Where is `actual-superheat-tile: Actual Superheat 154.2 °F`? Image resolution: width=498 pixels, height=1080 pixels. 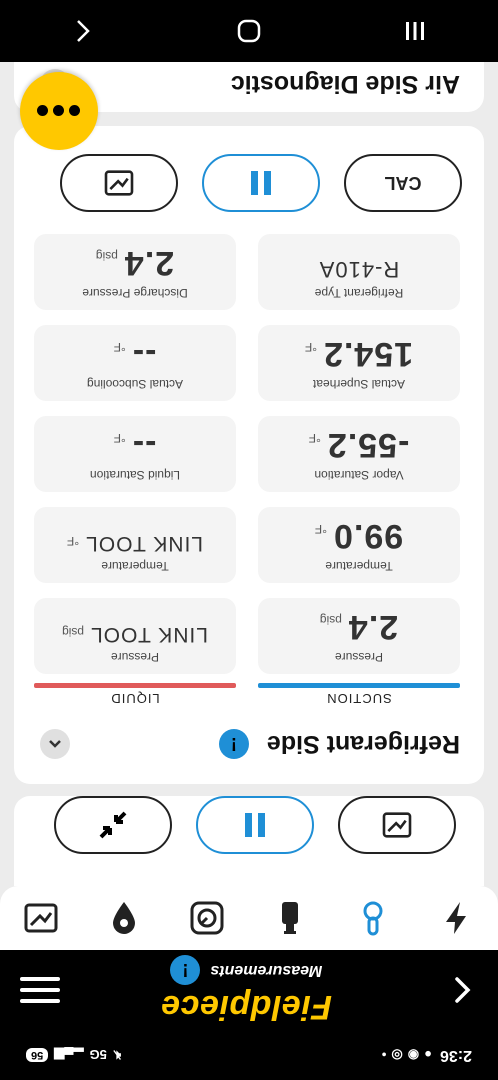
actual-superheat-tile: Actual Superheat 154.2 °F is located at coordinates (359, 363).